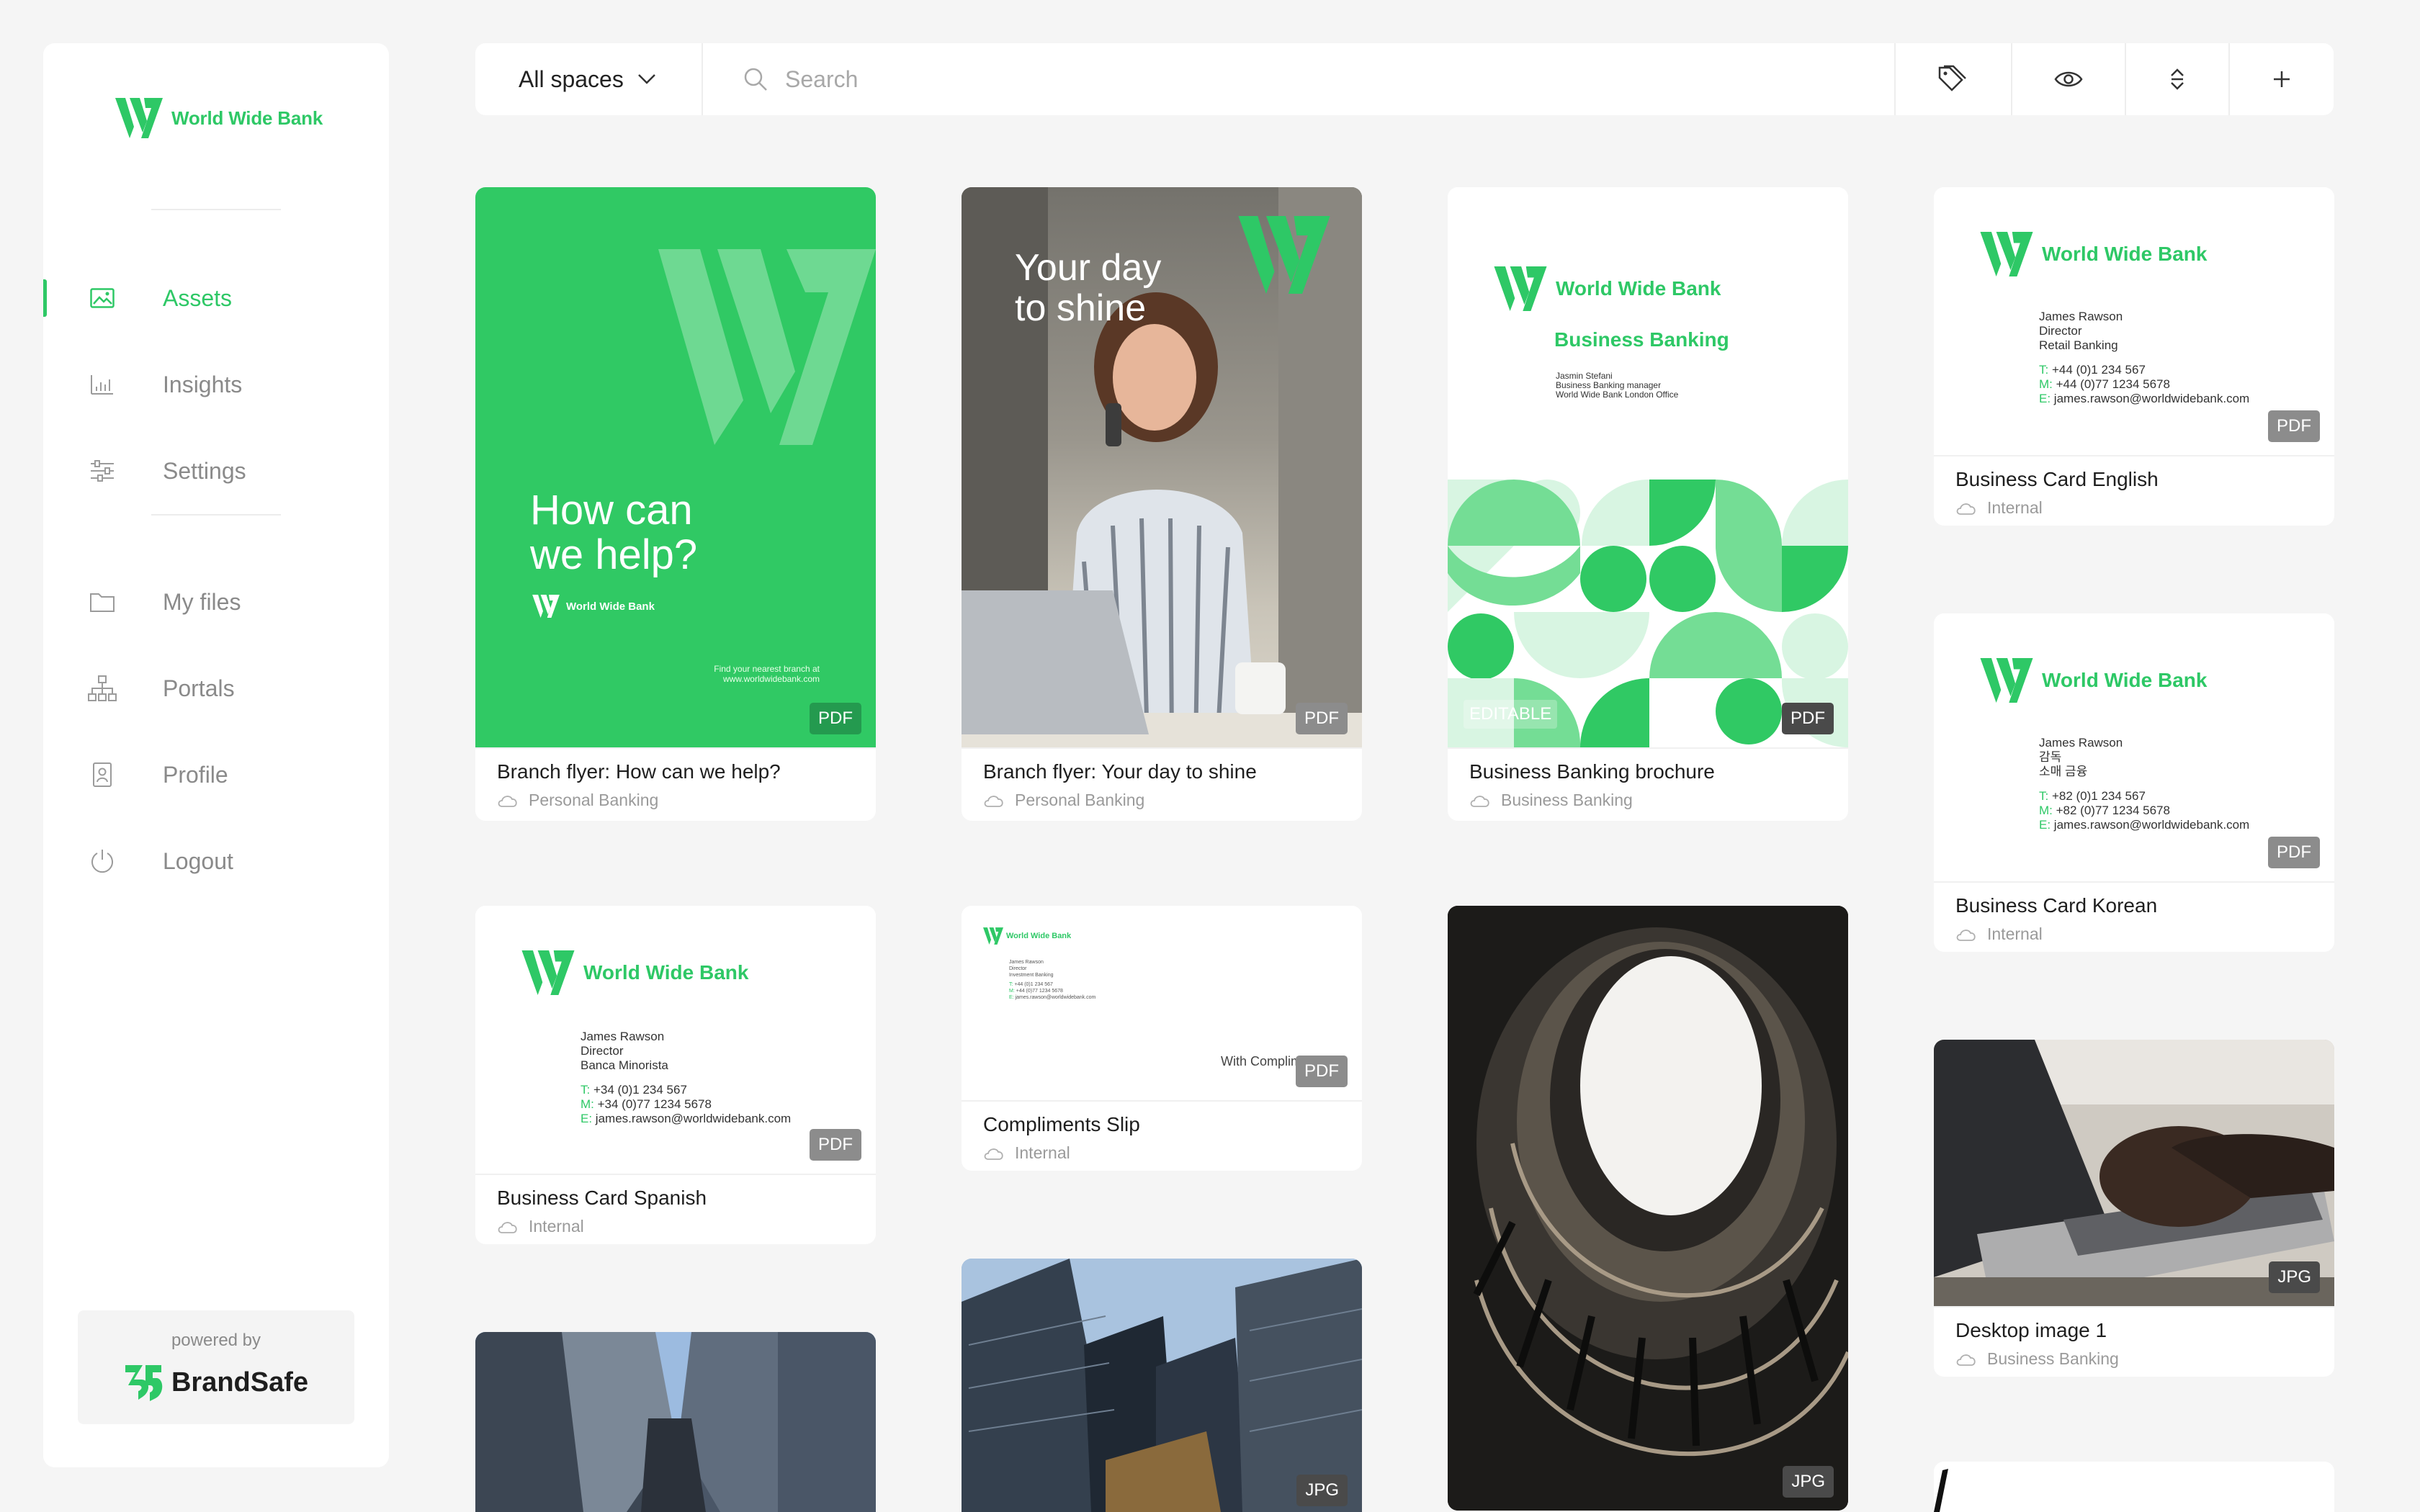  I want to click on wwb-watermark-graphic, so click(767, 347).